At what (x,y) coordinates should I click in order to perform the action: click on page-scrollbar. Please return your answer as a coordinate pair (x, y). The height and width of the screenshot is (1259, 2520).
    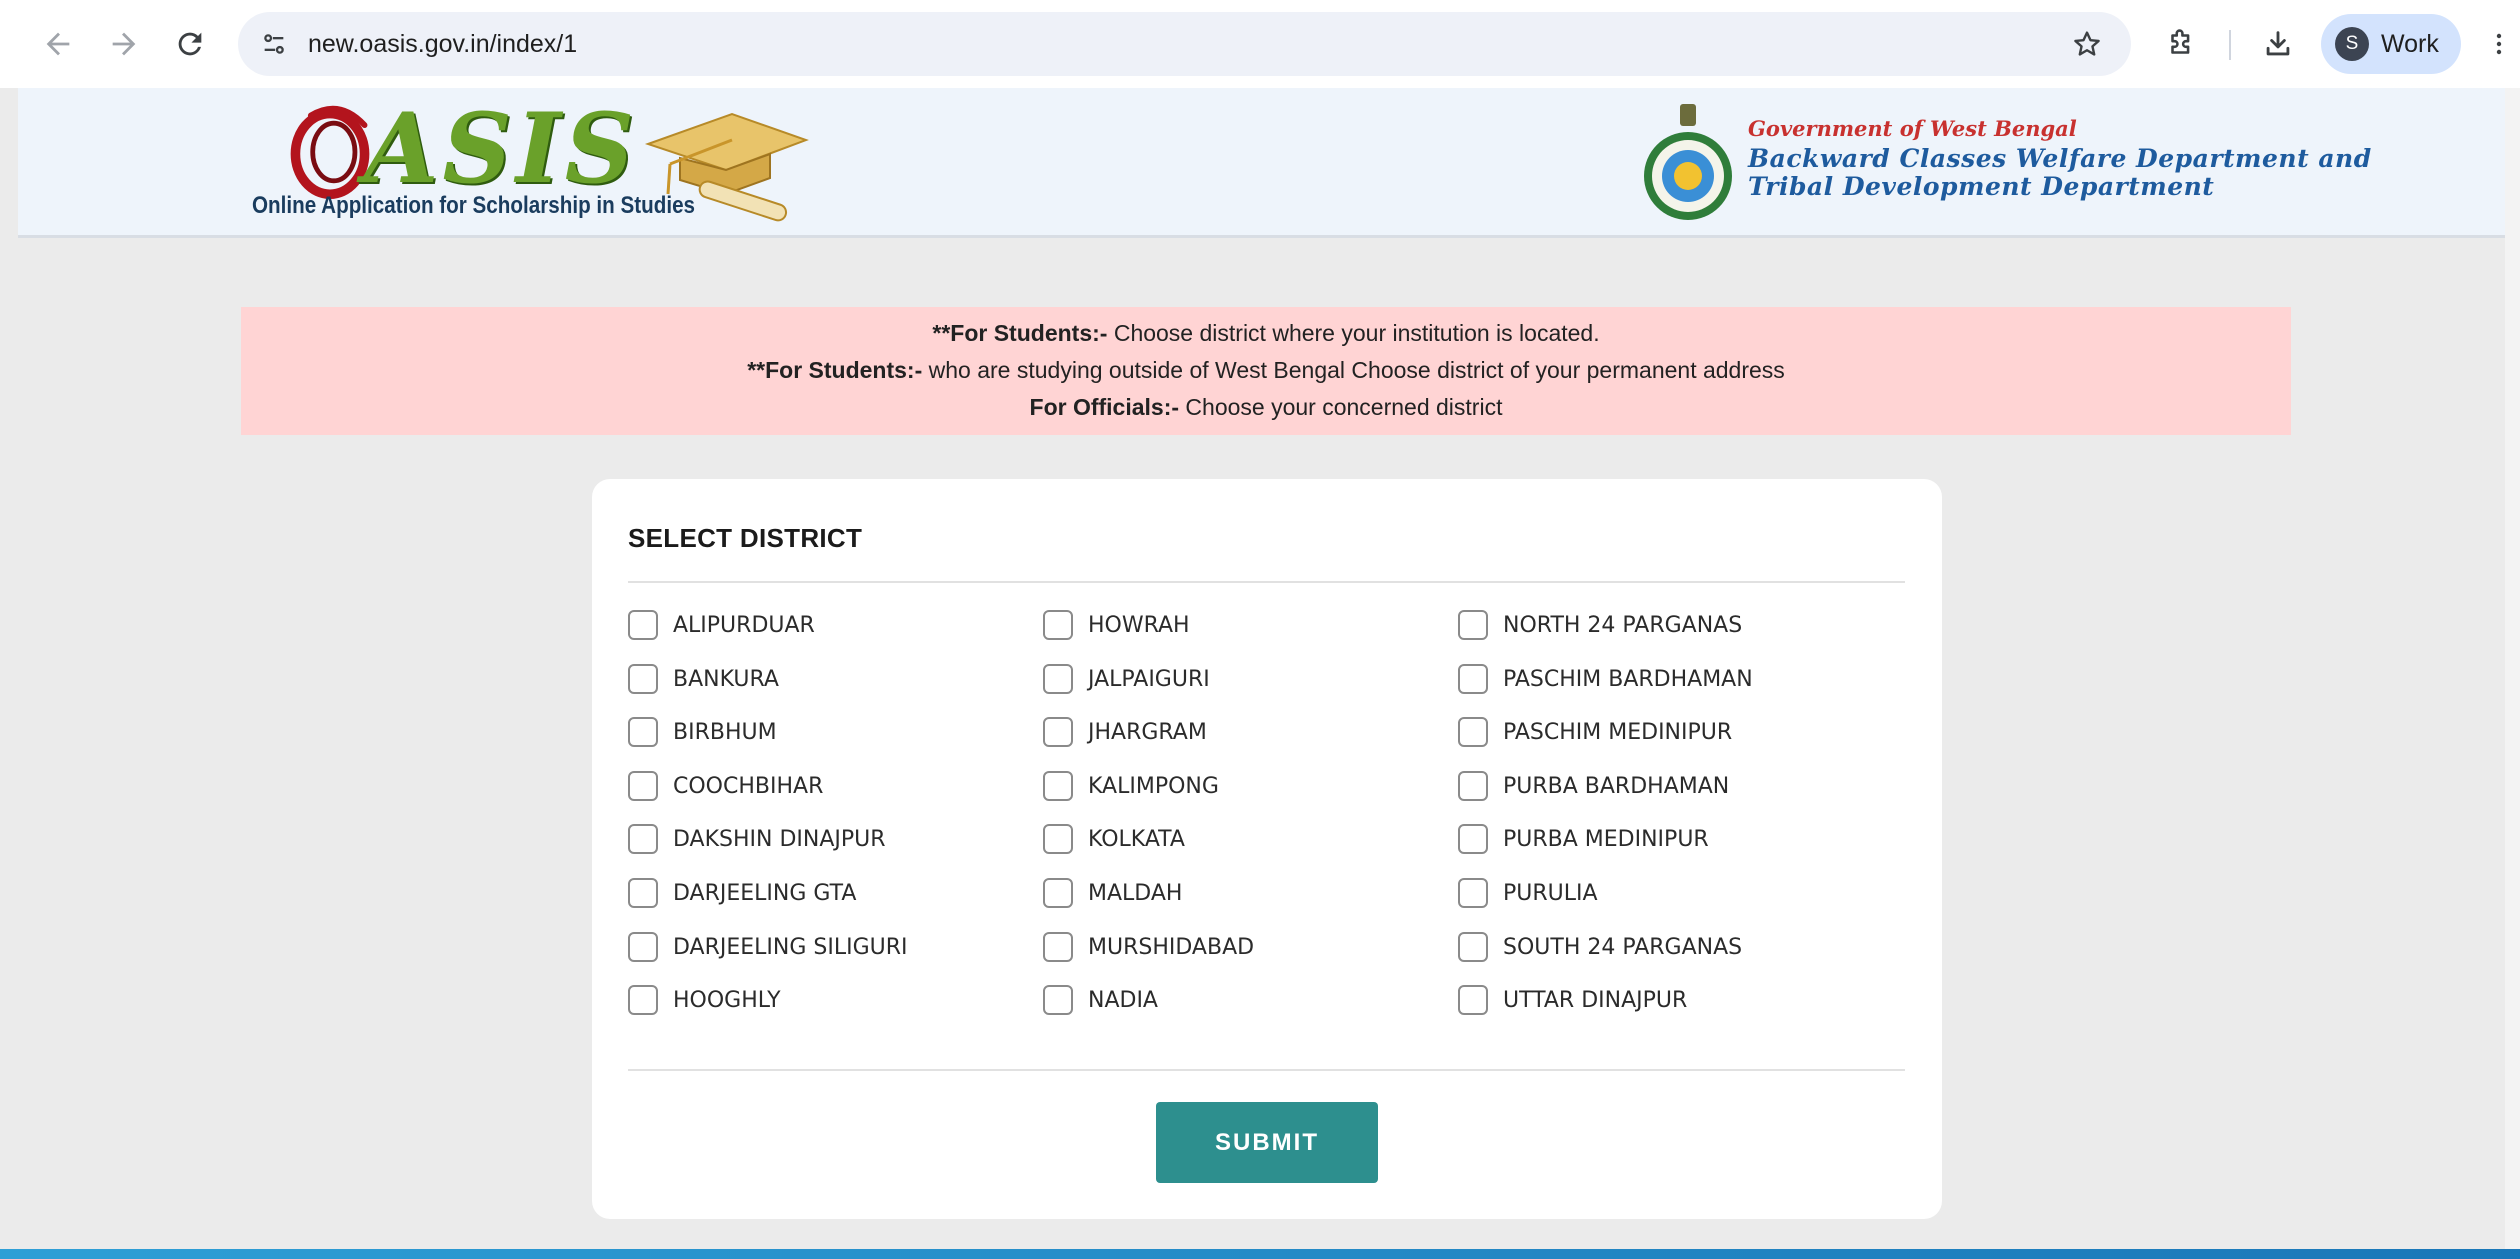
    Looking at the image, I should click on (2512, 668).